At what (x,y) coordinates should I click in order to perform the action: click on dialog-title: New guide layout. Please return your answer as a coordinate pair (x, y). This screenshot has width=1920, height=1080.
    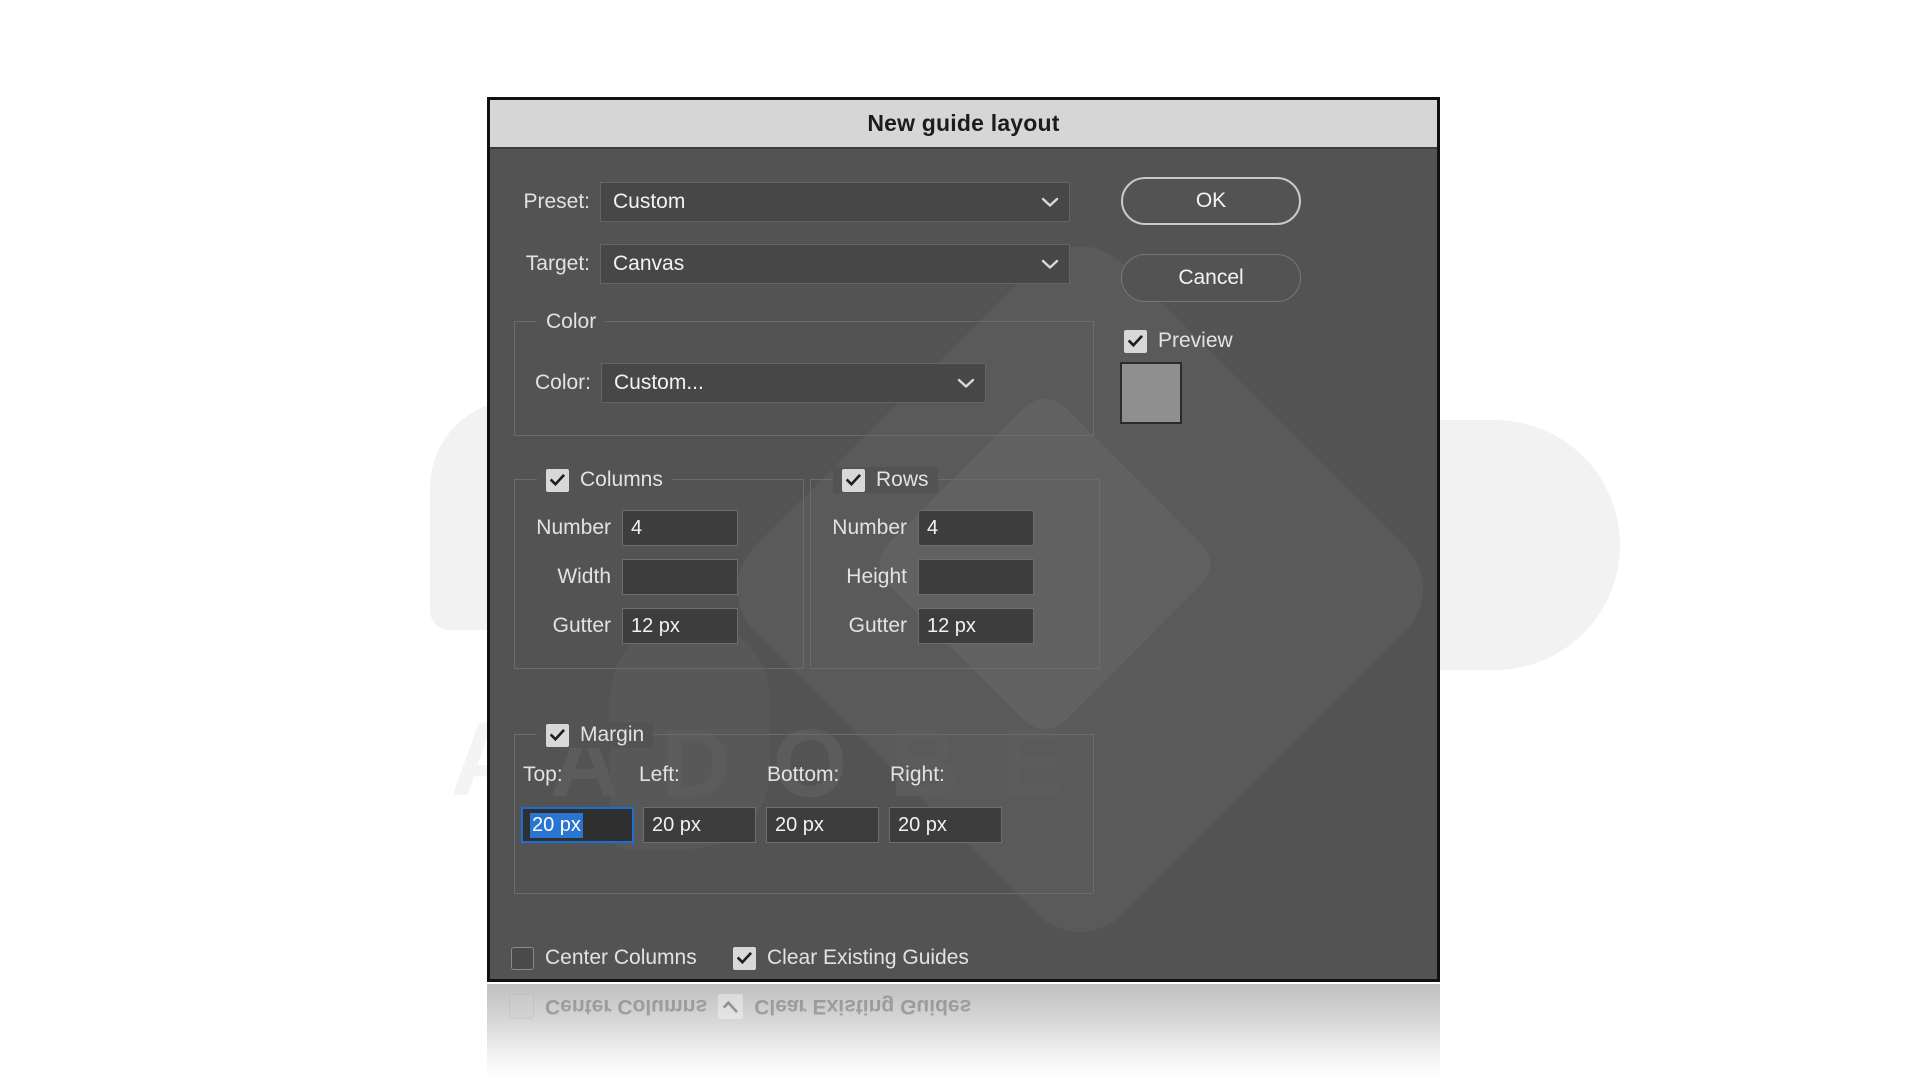
    Looking at the image, I should click on (963, 123).